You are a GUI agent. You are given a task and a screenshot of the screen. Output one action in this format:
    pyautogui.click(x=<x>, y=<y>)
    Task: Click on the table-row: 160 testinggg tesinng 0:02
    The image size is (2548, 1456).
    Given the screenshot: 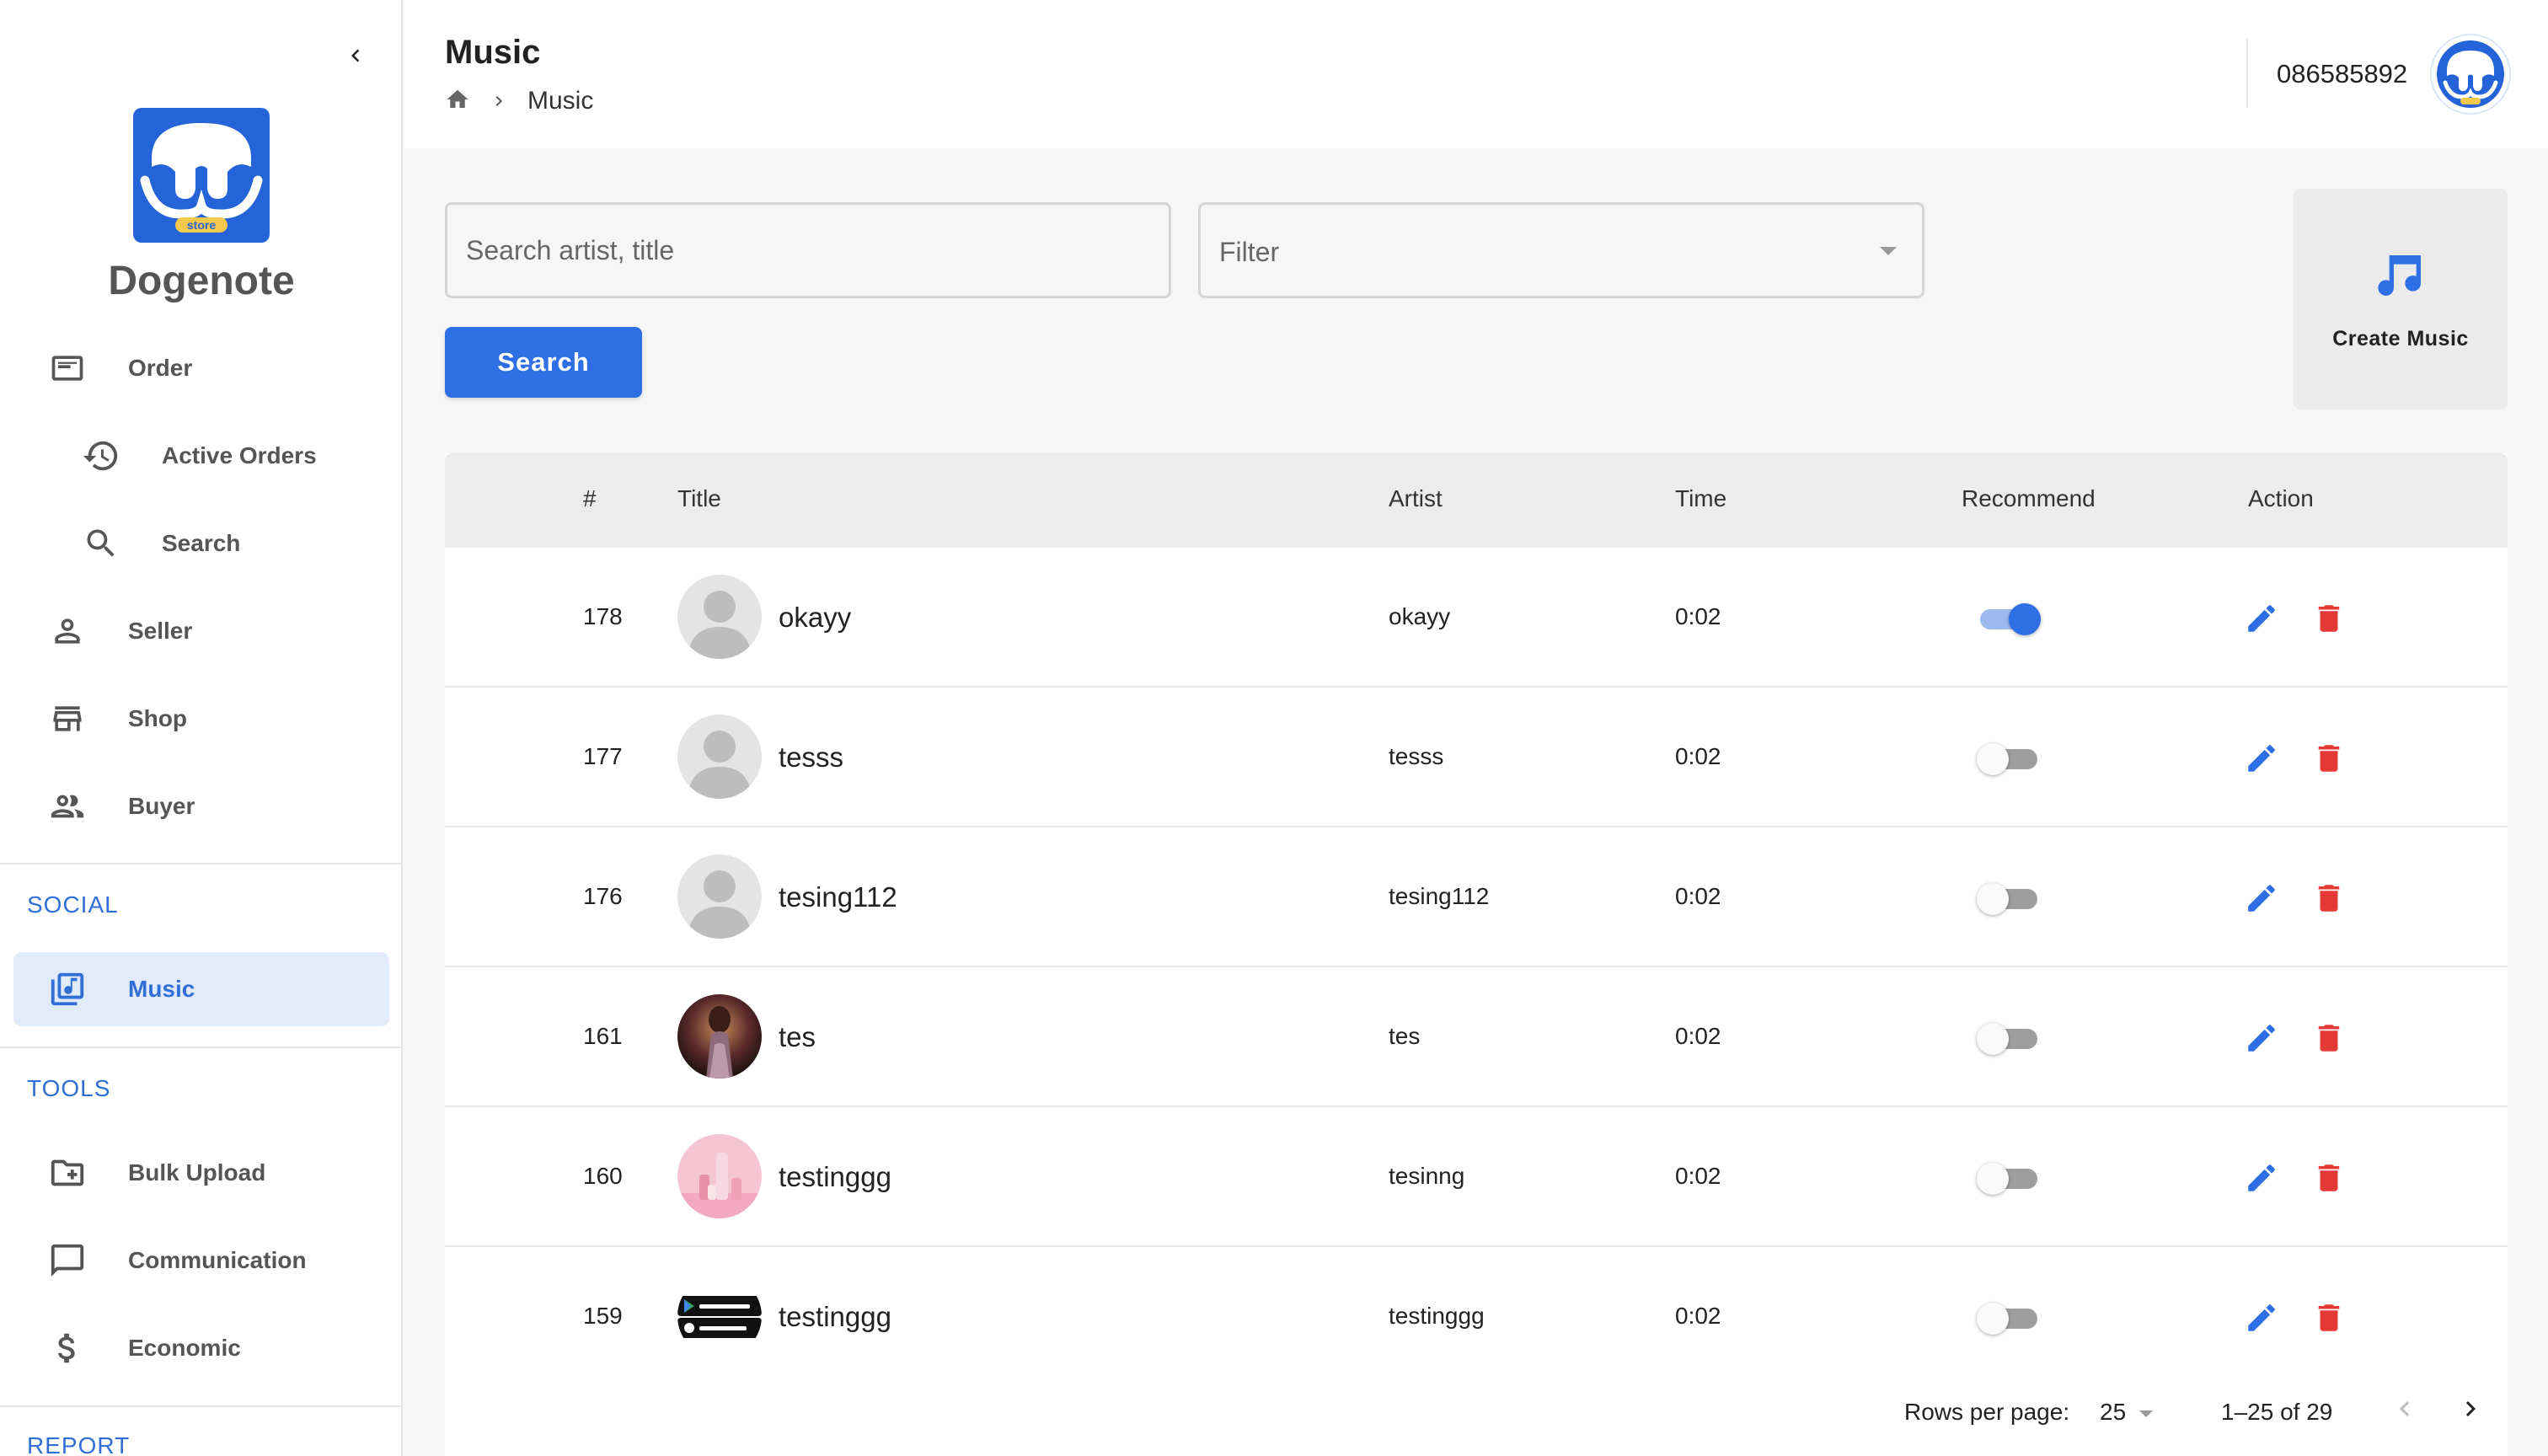 What is the action you would take?
    pyautogui.click(x=1476, y=1177)
    